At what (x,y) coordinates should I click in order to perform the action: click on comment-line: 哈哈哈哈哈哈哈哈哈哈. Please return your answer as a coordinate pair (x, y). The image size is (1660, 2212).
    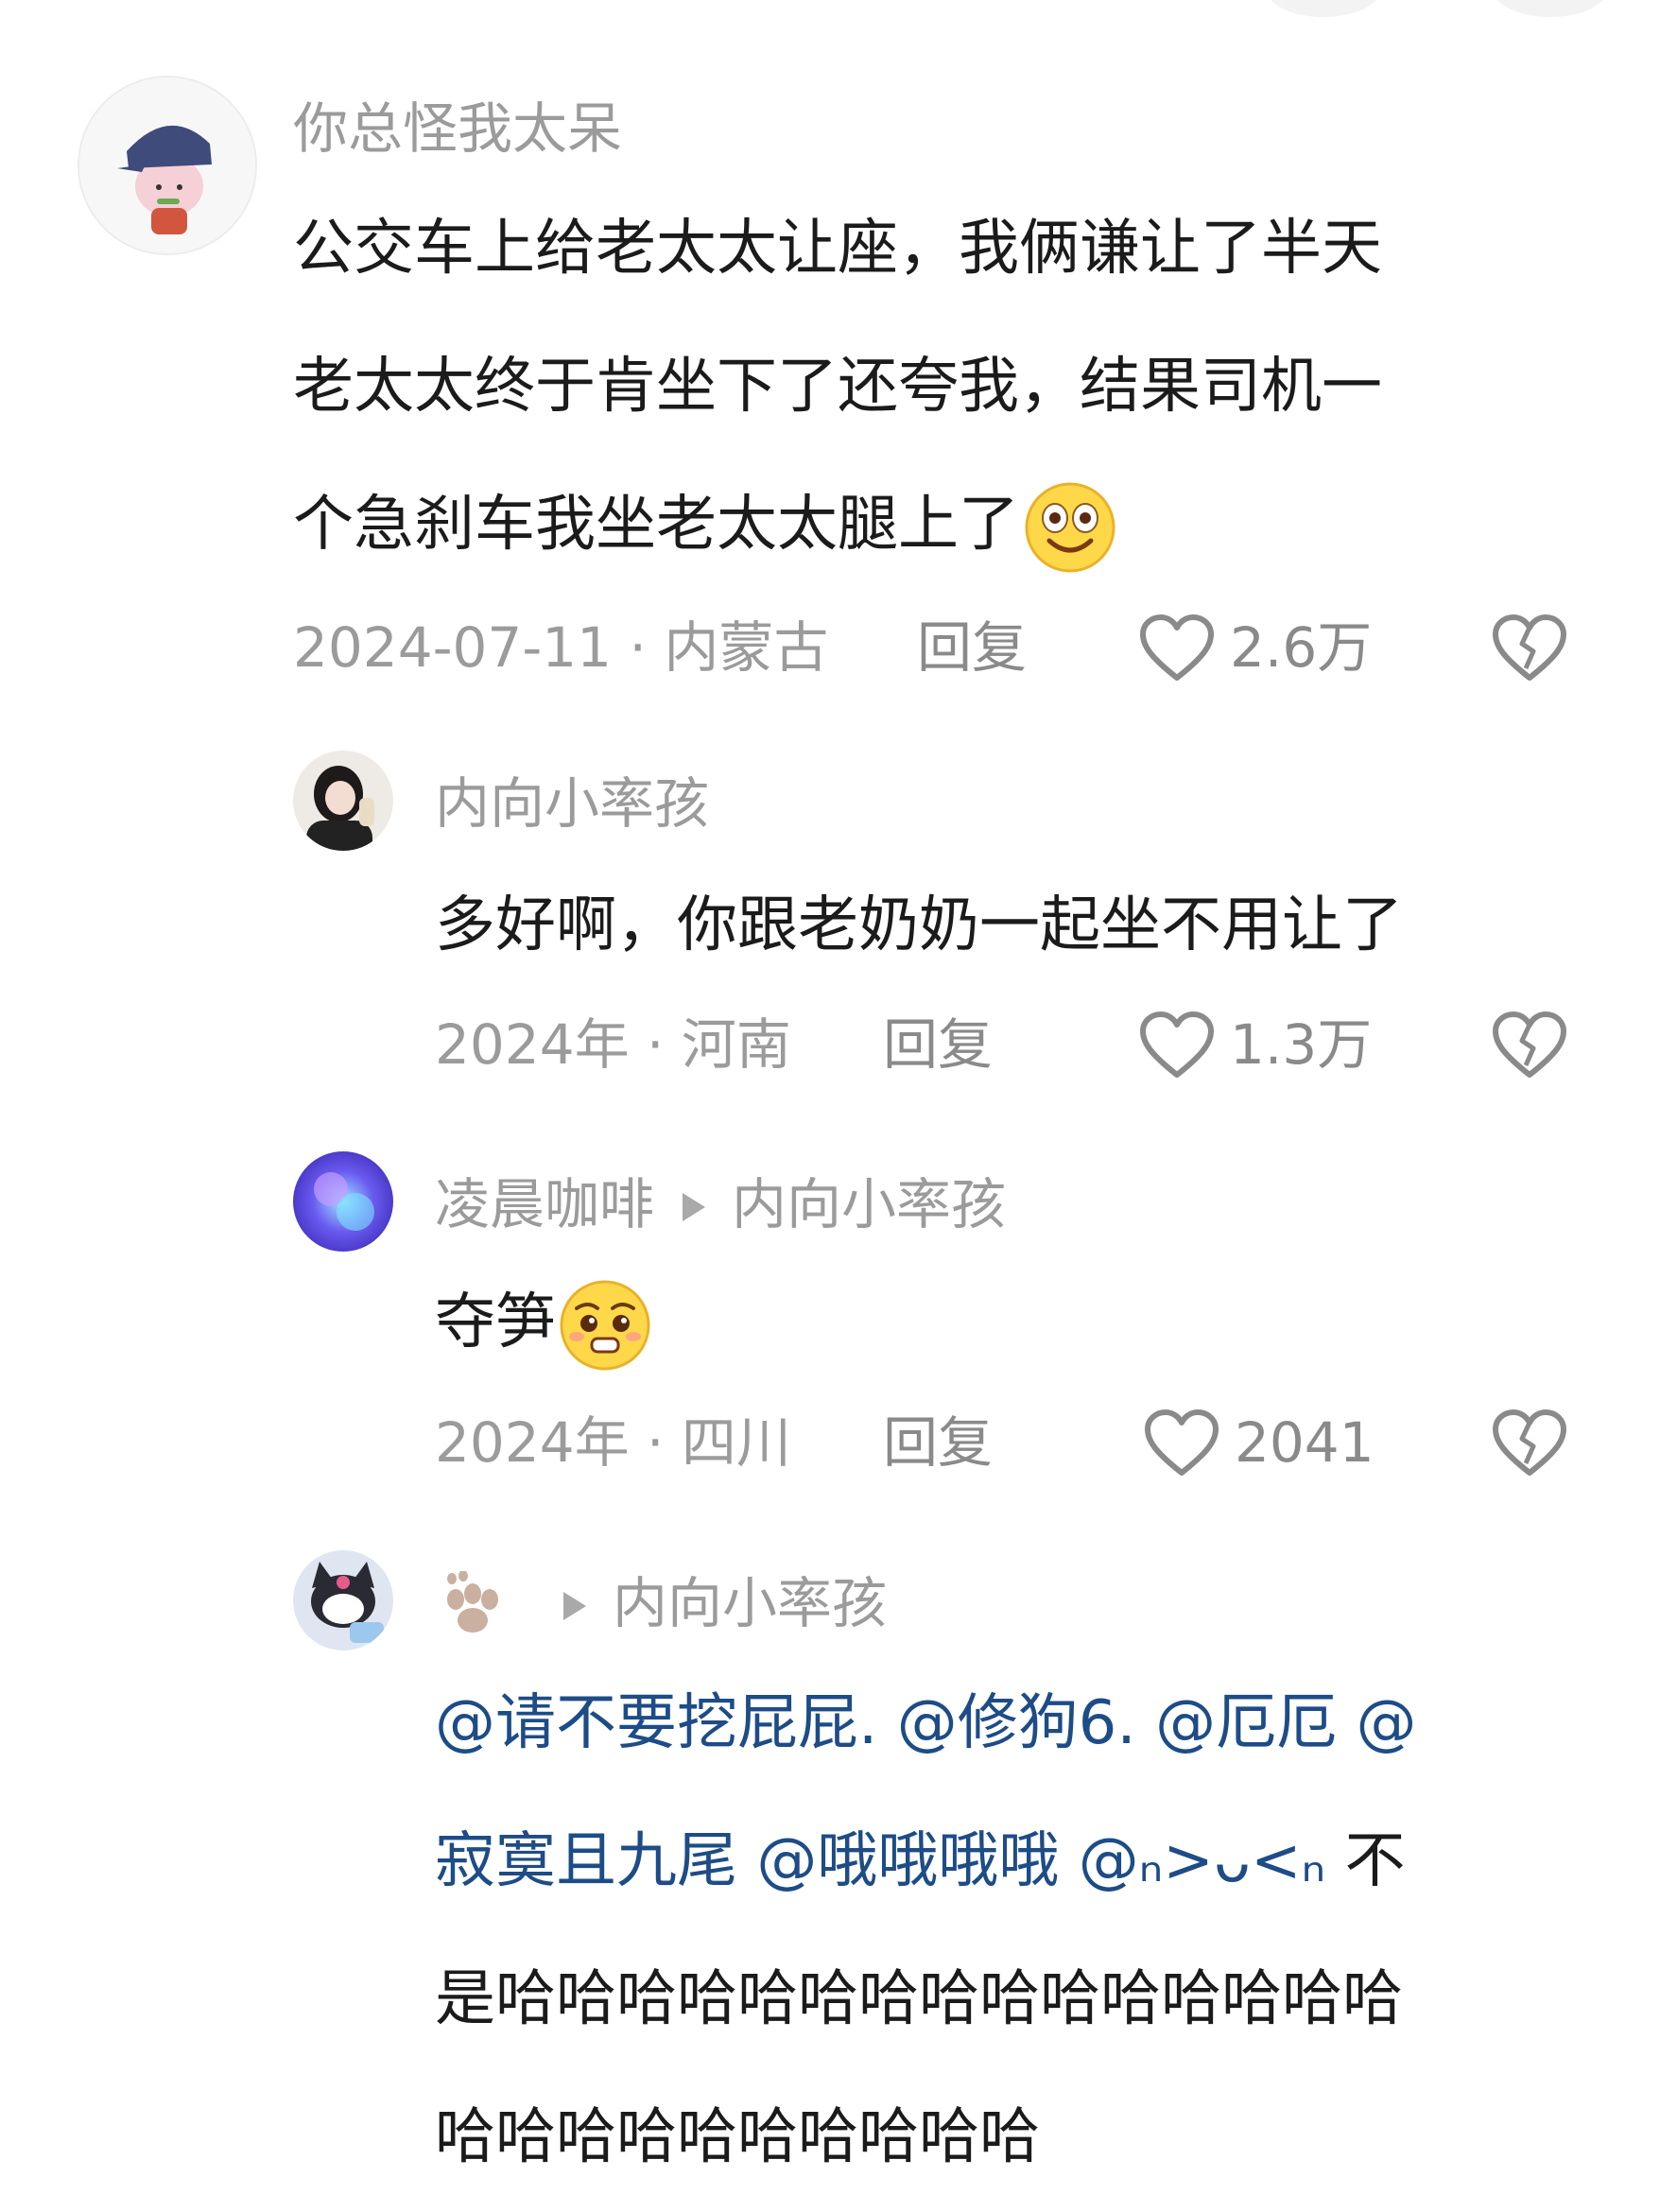
    Looking at the image, I should click on (737, 2137).